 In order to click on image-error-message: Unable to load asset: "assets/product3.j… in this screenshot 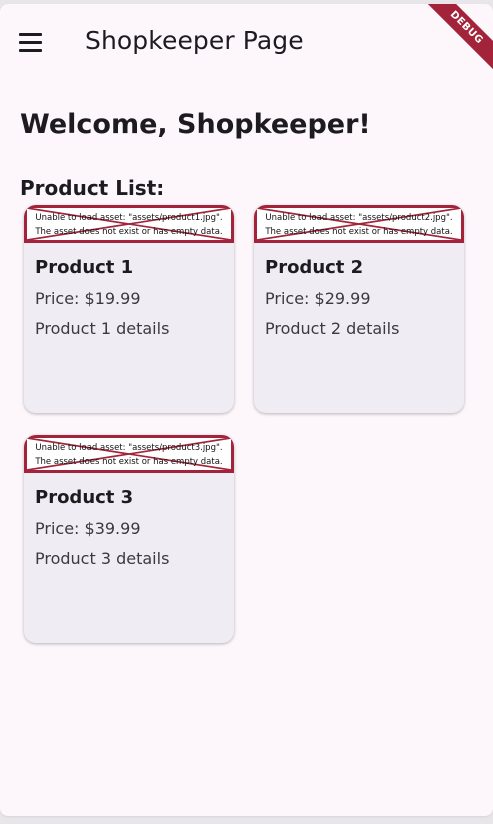, I will do `click(129, 455)`.